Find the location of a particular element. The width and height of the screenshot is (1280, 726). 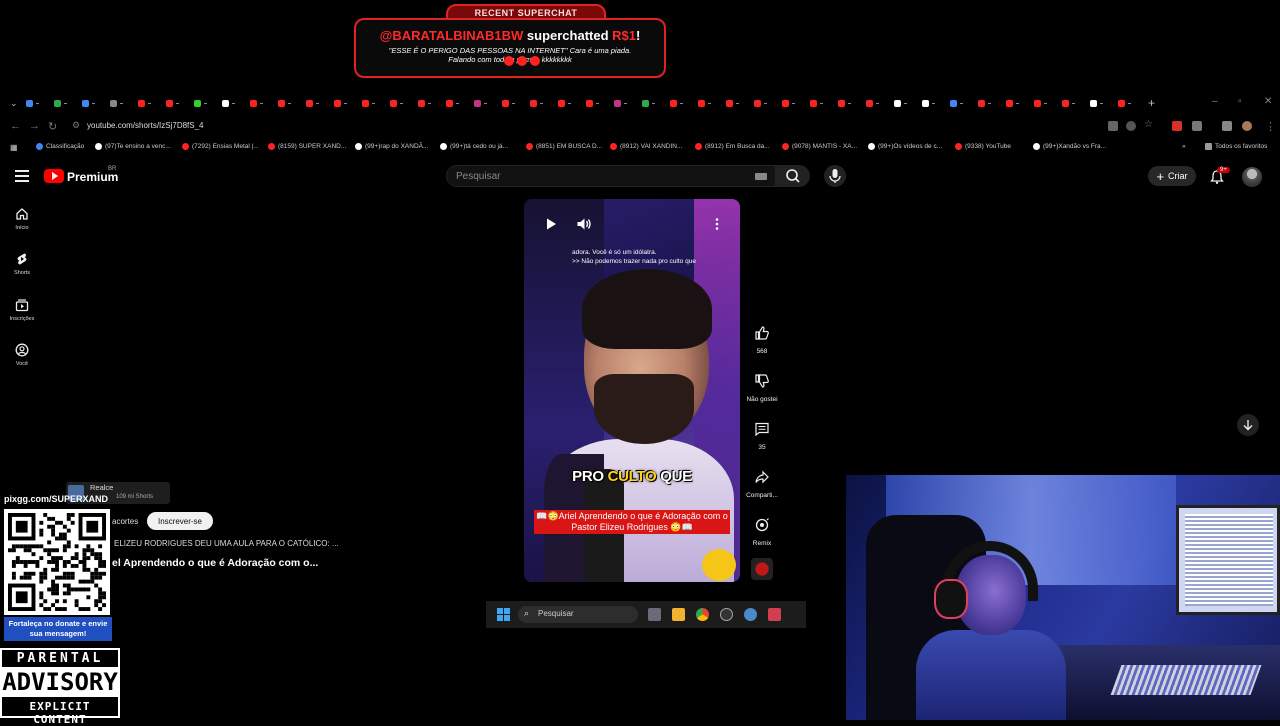

install-icon is located at coordinates (1113, 126).